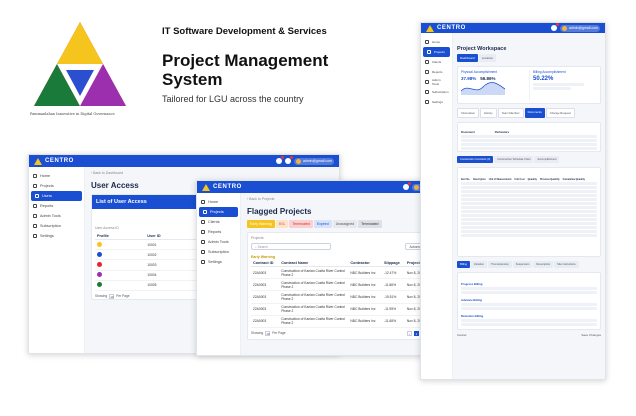  Describe the element at coordinates (245, 60) in the screenshot. I see `product-title-line1: Project Management` at that location.